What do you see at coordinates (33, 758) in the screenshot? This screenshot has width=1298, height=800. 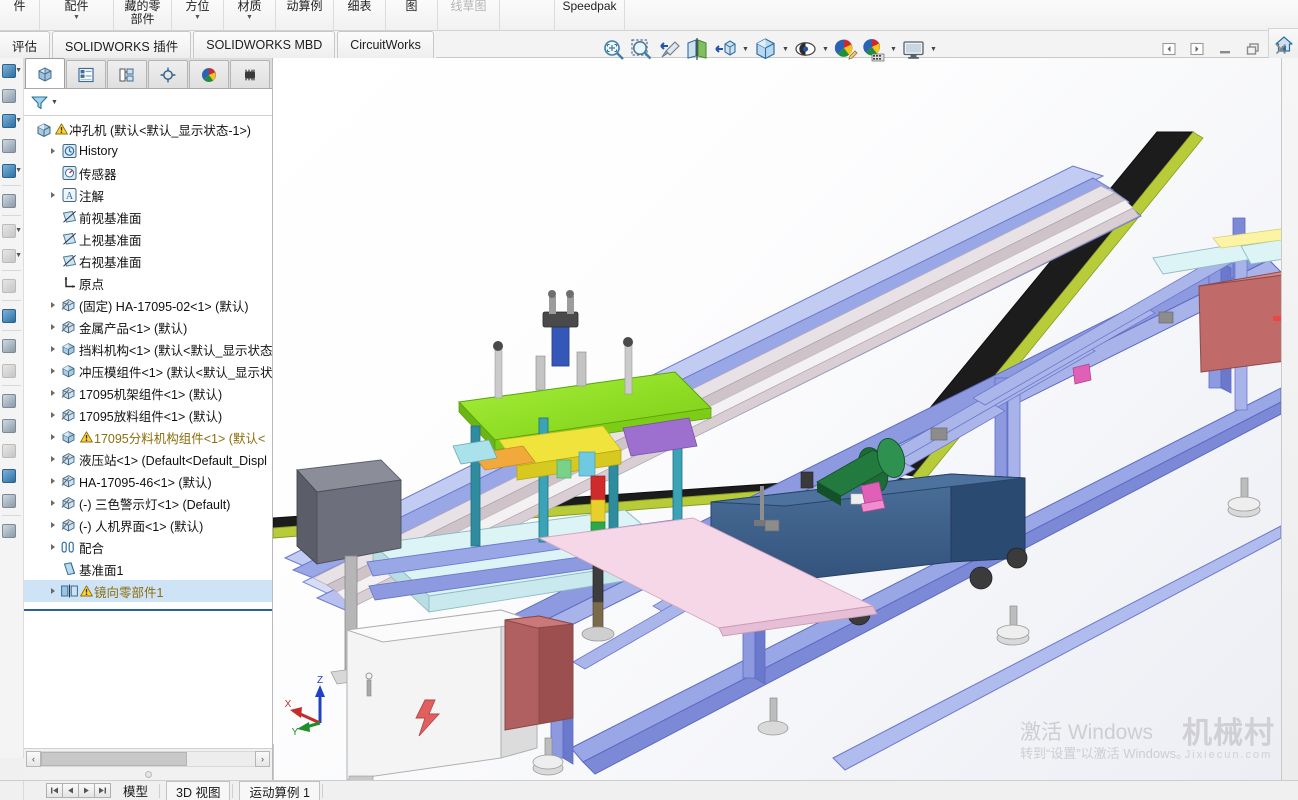 I see `scroll-left-button: ‹` at bounding box center [33, 758].